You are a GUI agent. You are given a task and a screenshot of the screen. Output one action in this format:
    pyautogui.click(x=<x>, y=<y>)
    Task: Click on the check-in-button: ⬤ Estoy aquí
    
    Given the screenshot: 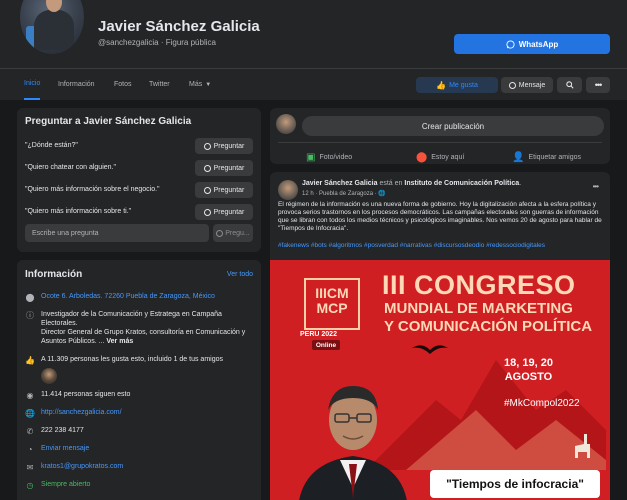 What is the action you would take?
    pyautogui.click(x=440, y=157)
    